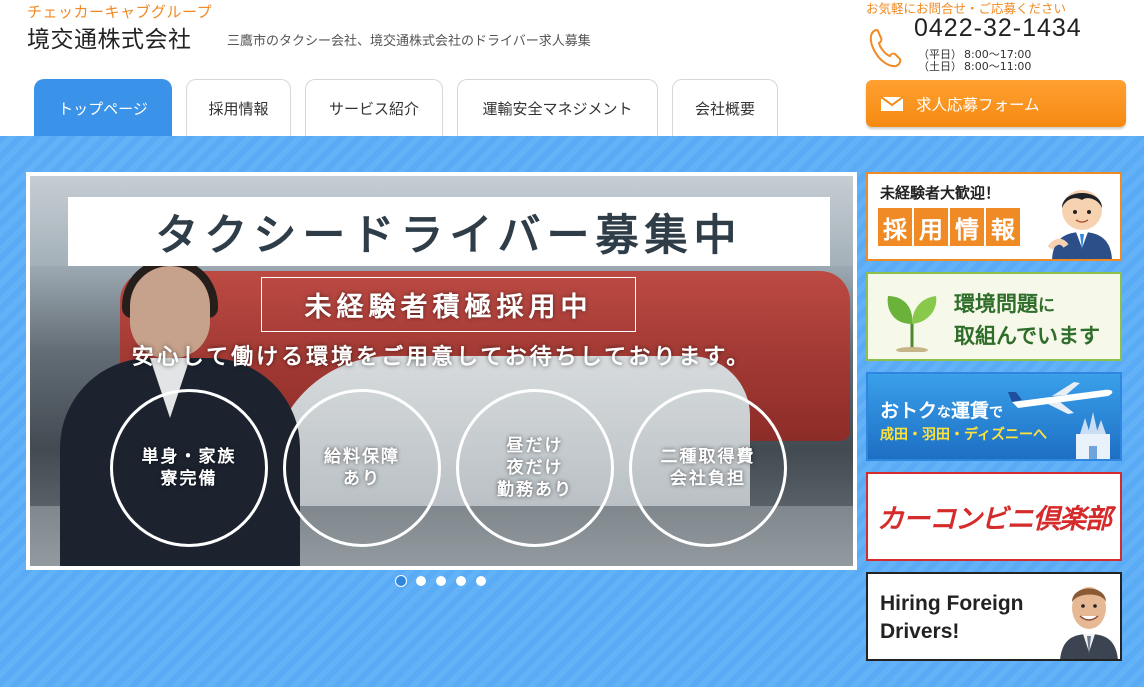 Image resolution: width=1144 pixels, height=687 pixels. What do you see at coordinates (448, 307) in the screenshot?
I see `slide-subheadline: 未経験者積極採用中` at bounding box center [448, 307].